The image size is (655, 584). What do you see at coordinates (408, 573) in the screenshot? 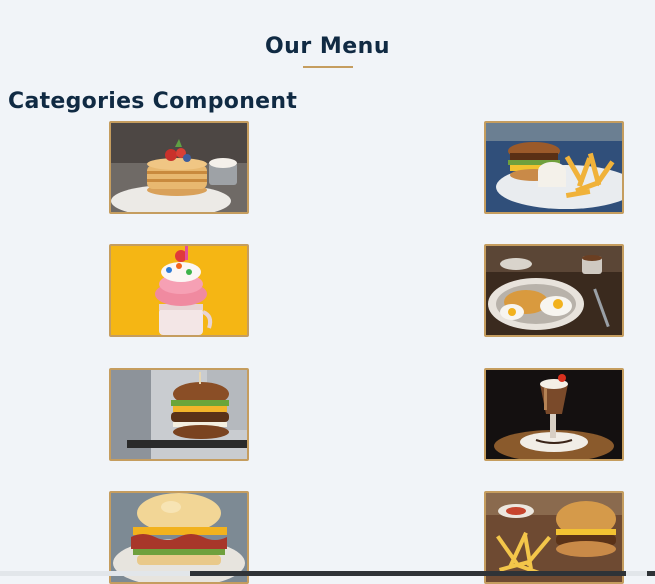
I see `horizontal-scrollbar-thumb` at bounding box center [408, 573].